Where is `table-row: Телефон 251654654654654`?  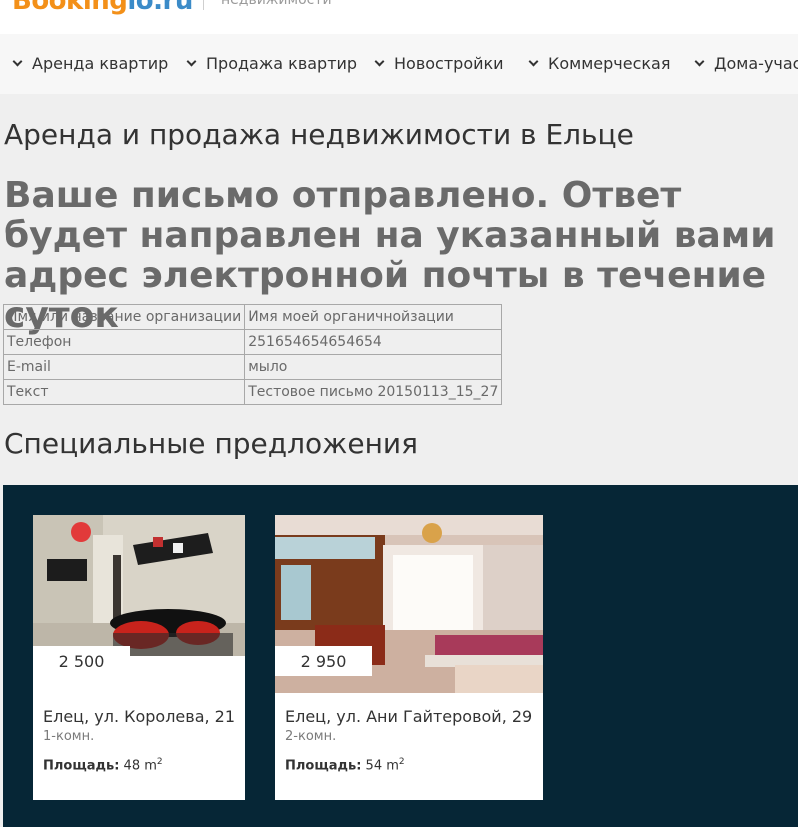
table-row: Телефон 251654654654654 is located at coordinates (252, 342).